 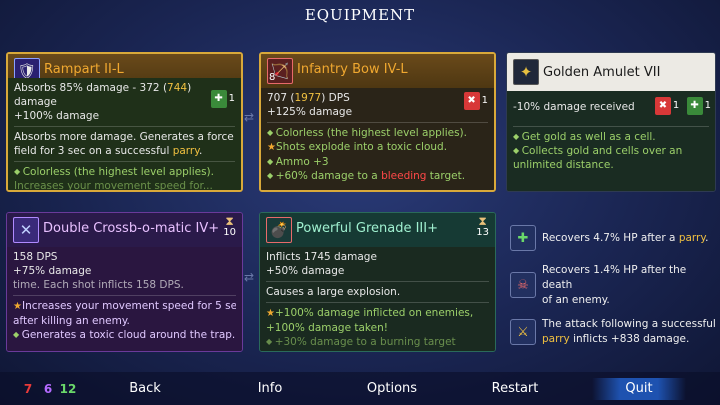 I want to click on heal-icon: ✚, so click(x=523, y=238).